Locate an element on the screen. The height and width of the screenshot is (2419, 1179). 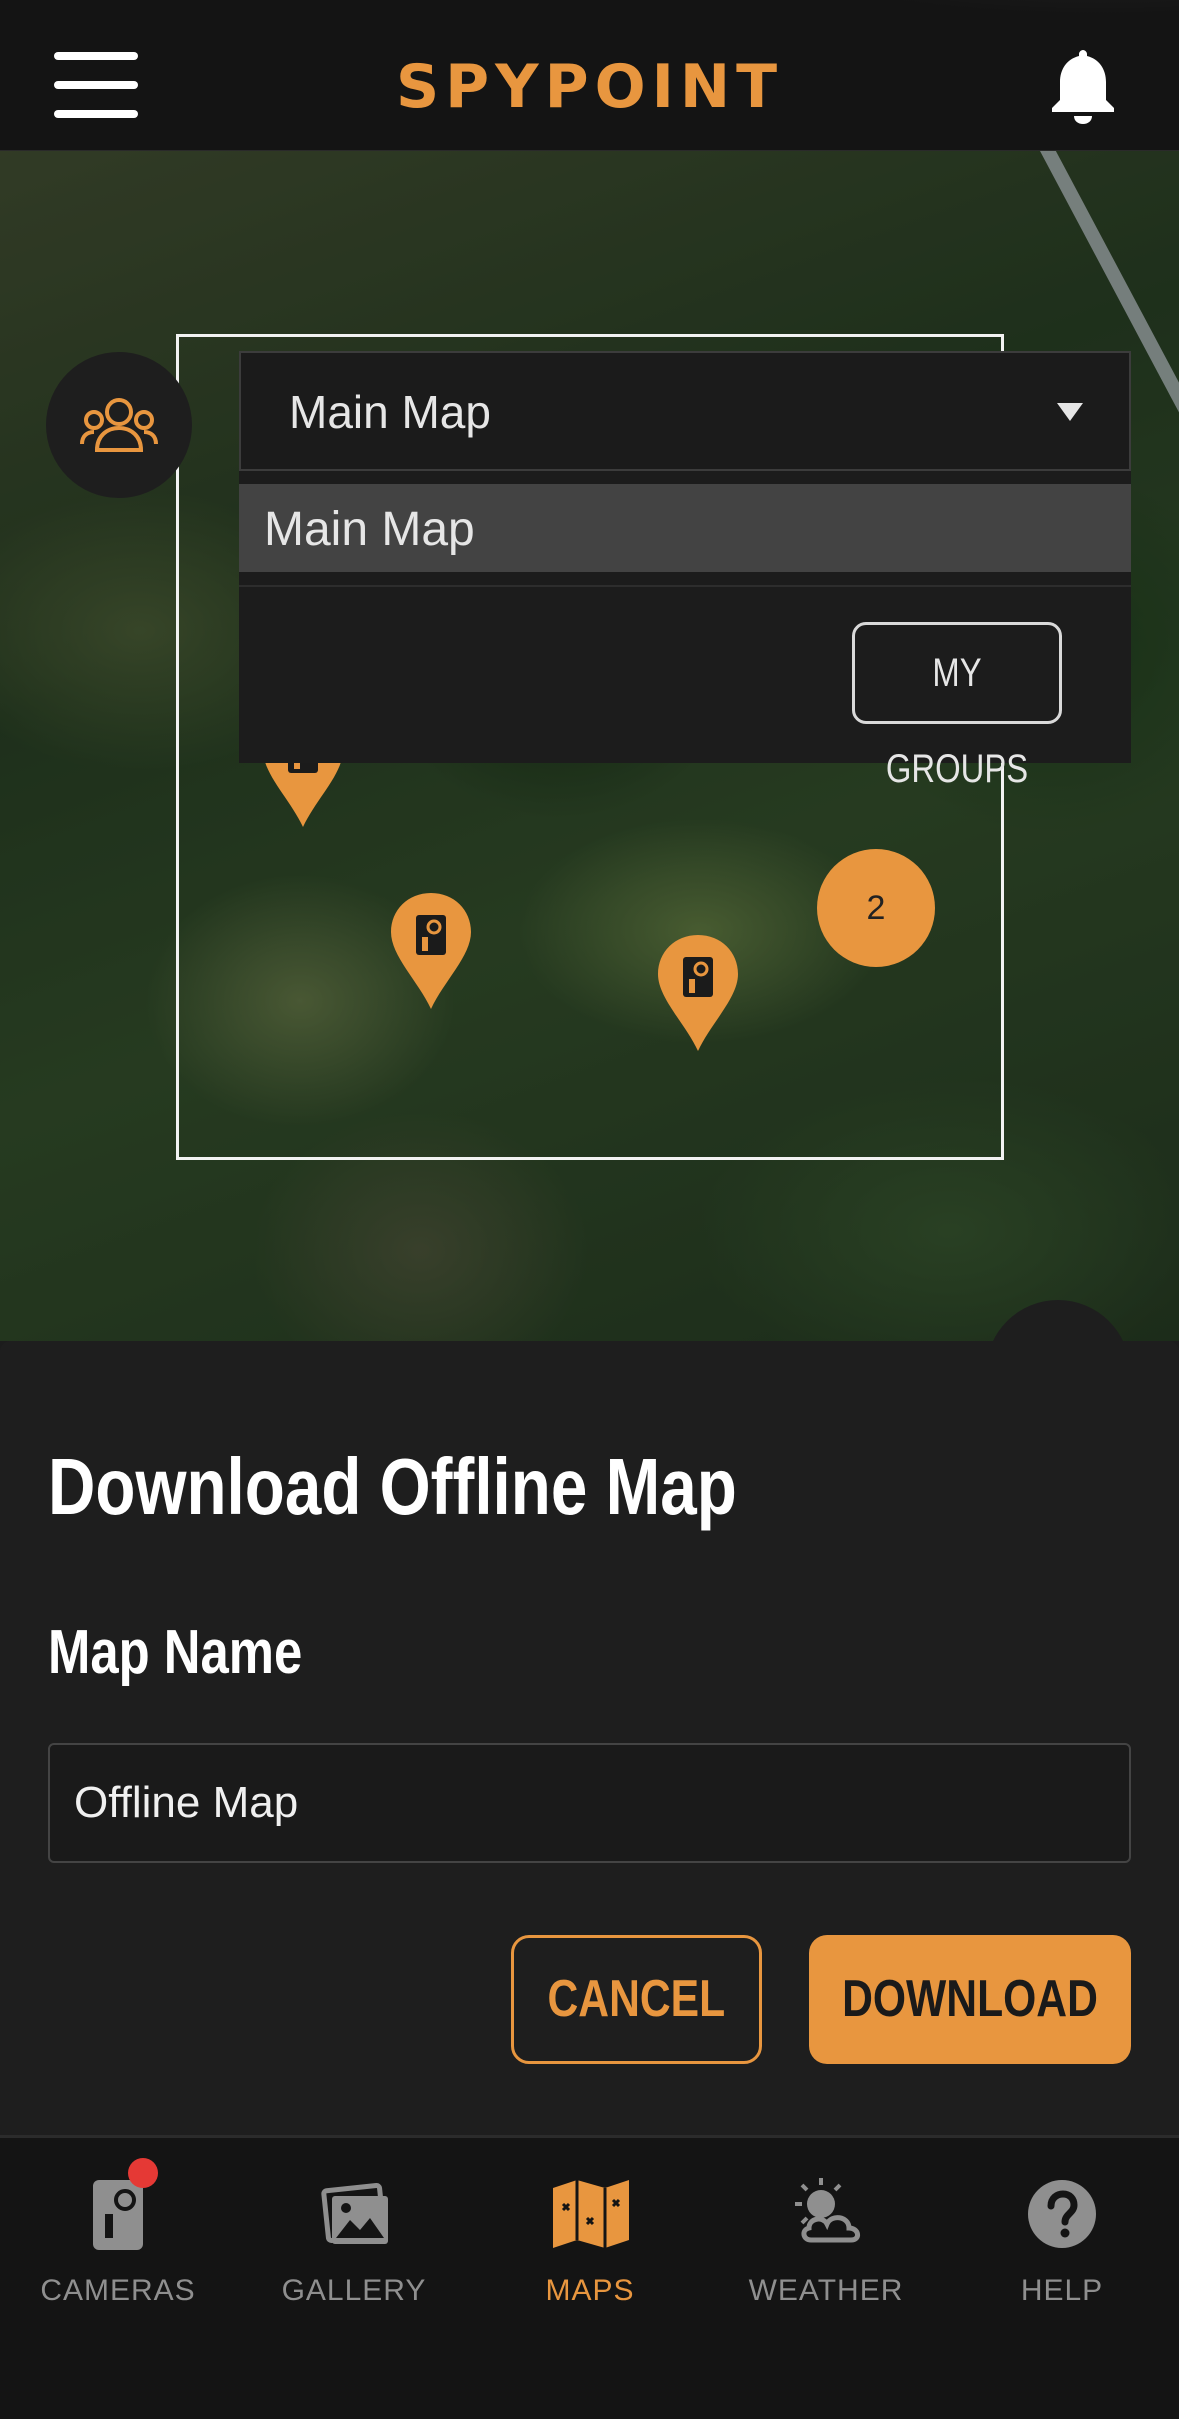
map-option-main-map: Main Map is located at coordinates (685, 528).